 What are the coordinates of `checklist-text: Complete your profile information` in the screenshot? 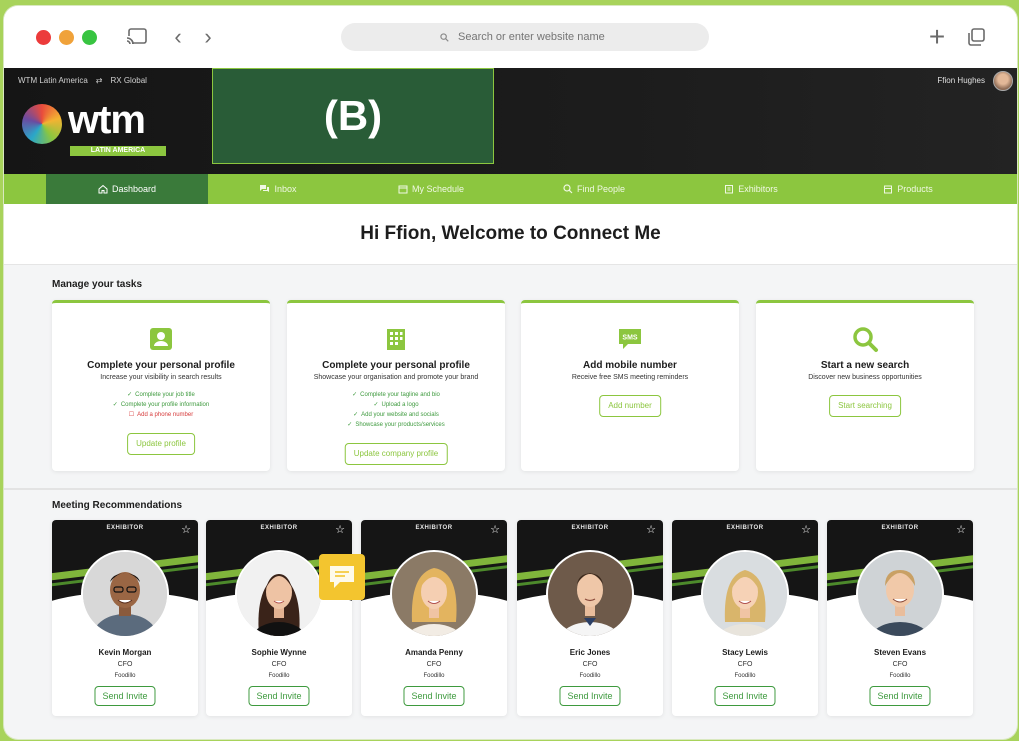 It's located at (165, 405).